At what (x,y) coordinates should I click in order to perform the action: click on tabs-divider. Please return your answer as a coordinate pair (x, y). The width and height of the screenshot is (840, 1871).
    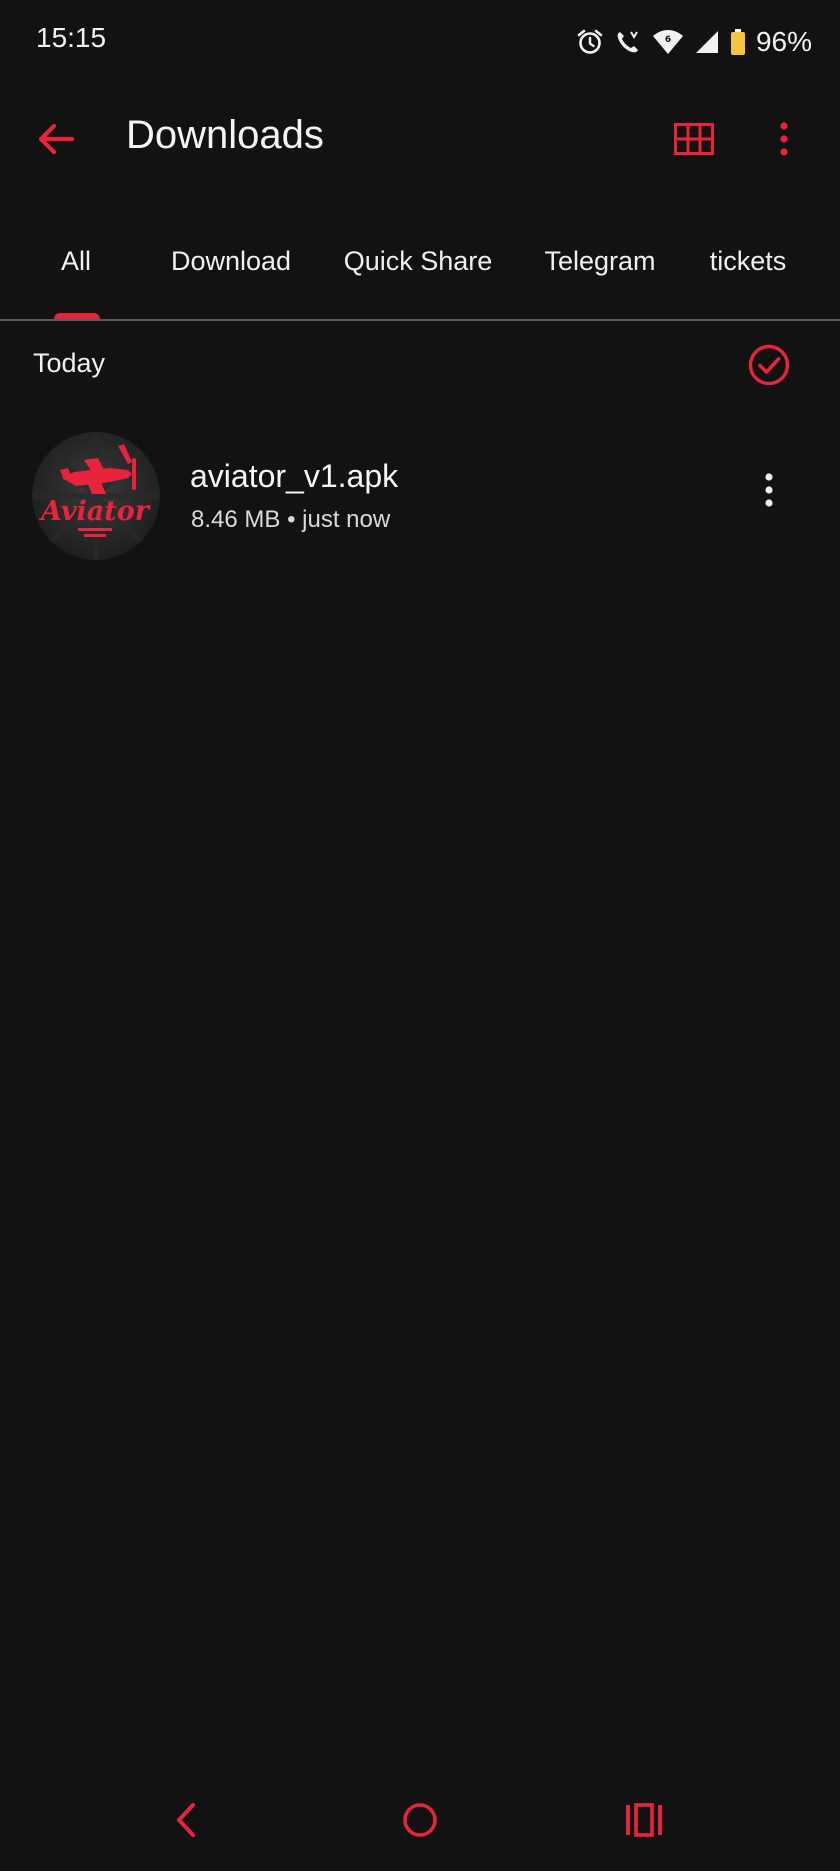
    Looking at the image, I should click on (420, 320).